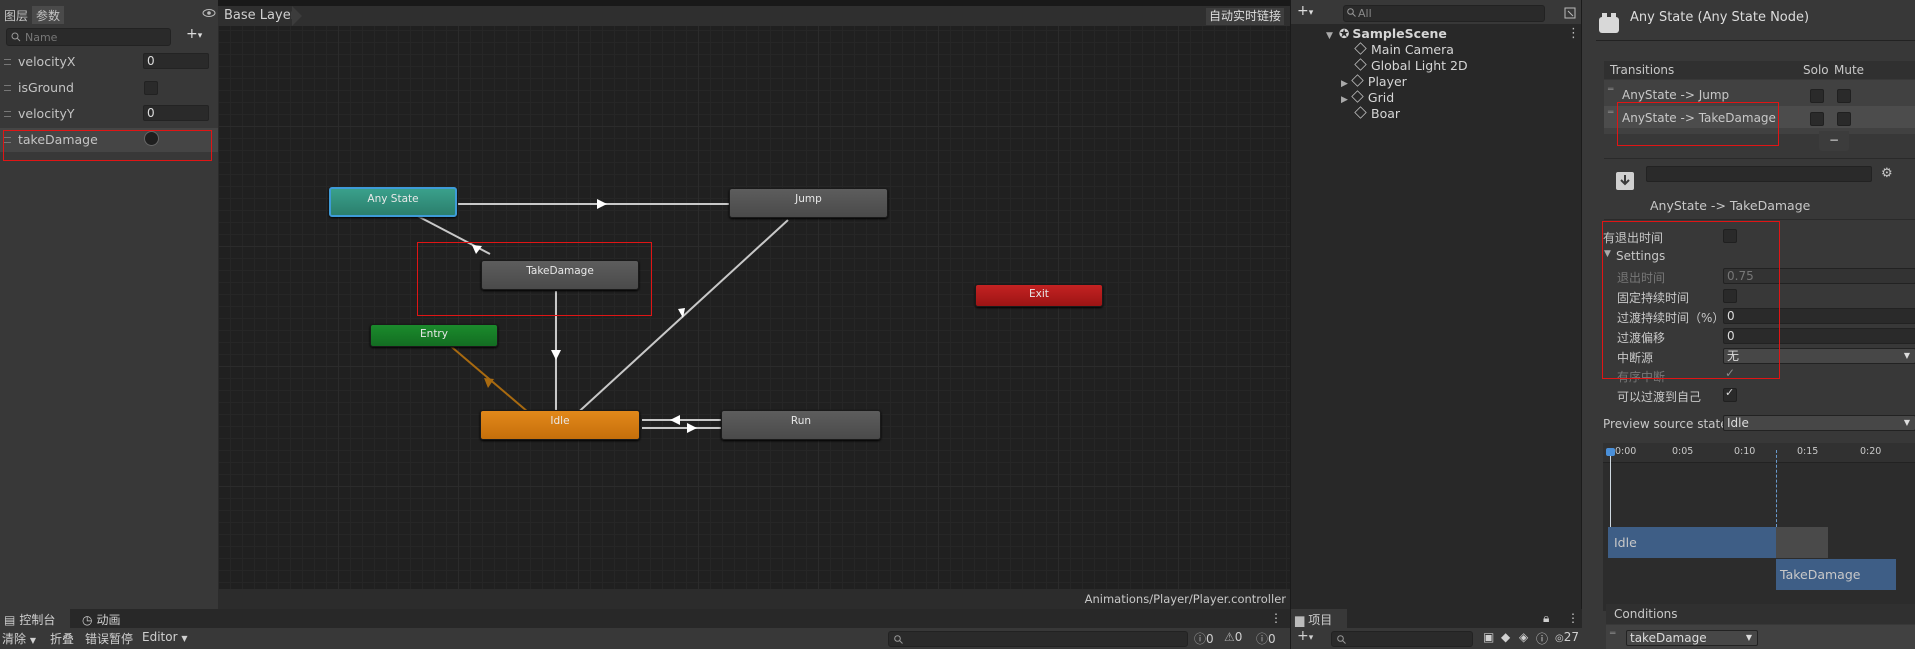 Image resolution: width=1915 pixels, height=649 pixels. What do you see at coordinates (754, 599) in the screenshot?
I see `graph-statusbar: Animations/Player/Player.controller` at bounding box center [754, 599].